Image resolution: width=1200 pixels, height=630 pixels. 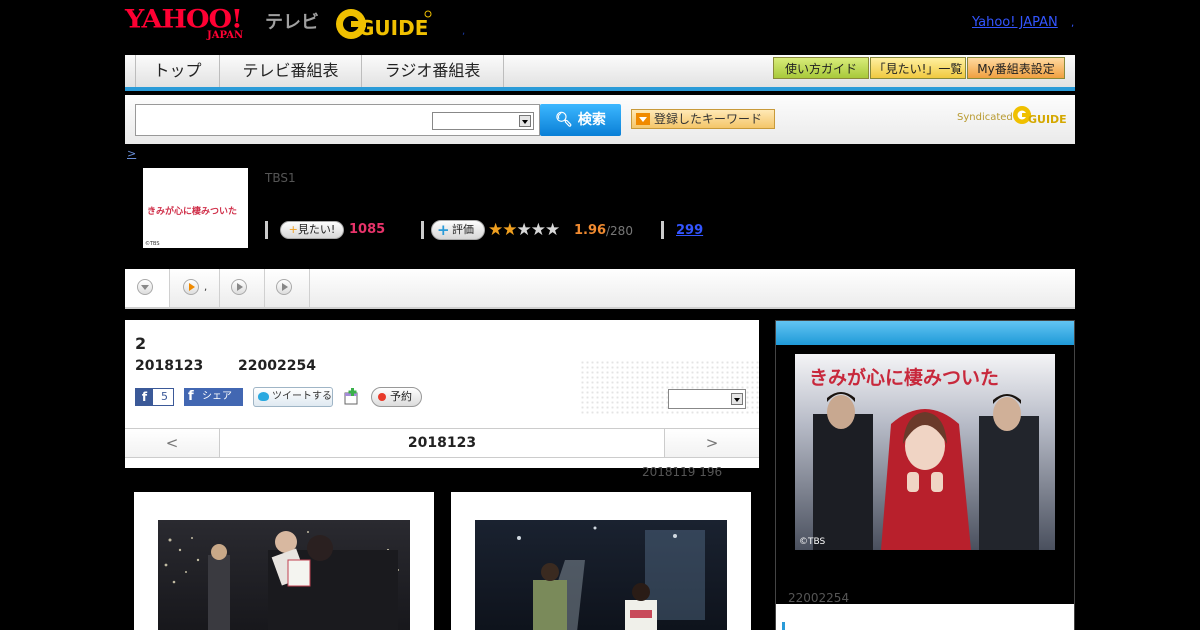 What do you see at coordinates (819, 598) in the screenshot?
I see `side-time: 22002254` at bounding box center [819, 598].